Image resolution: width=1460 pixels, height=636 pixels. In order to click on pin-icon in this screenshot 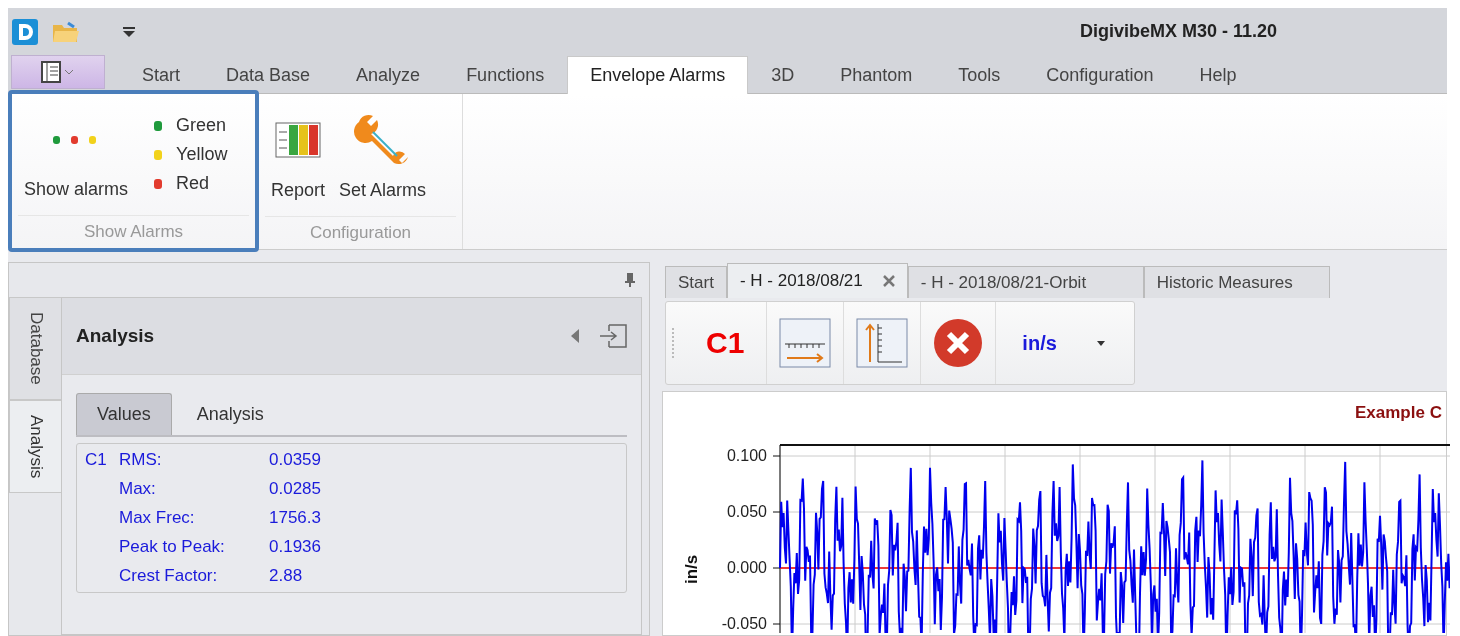, I will do `click(630, 280)`.